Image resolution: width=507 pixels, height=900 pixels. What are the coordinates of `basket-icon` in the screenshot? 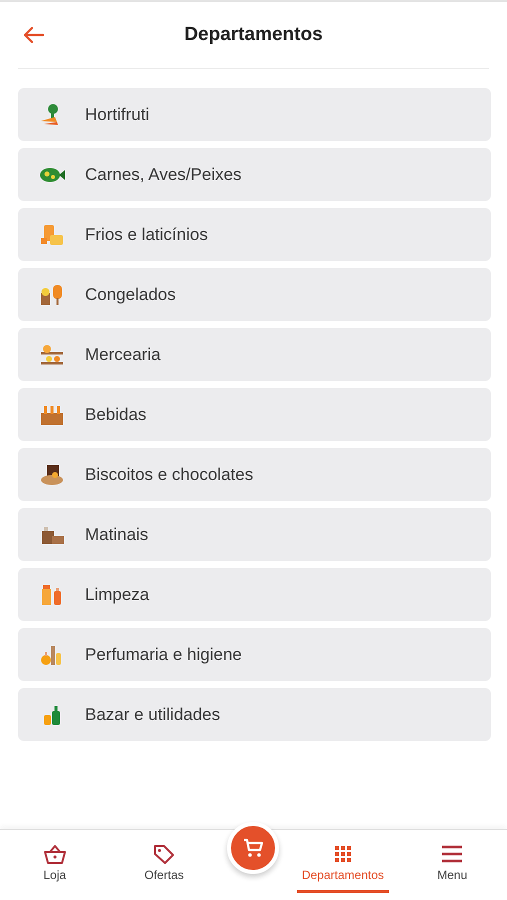 It's located at (54, 854).